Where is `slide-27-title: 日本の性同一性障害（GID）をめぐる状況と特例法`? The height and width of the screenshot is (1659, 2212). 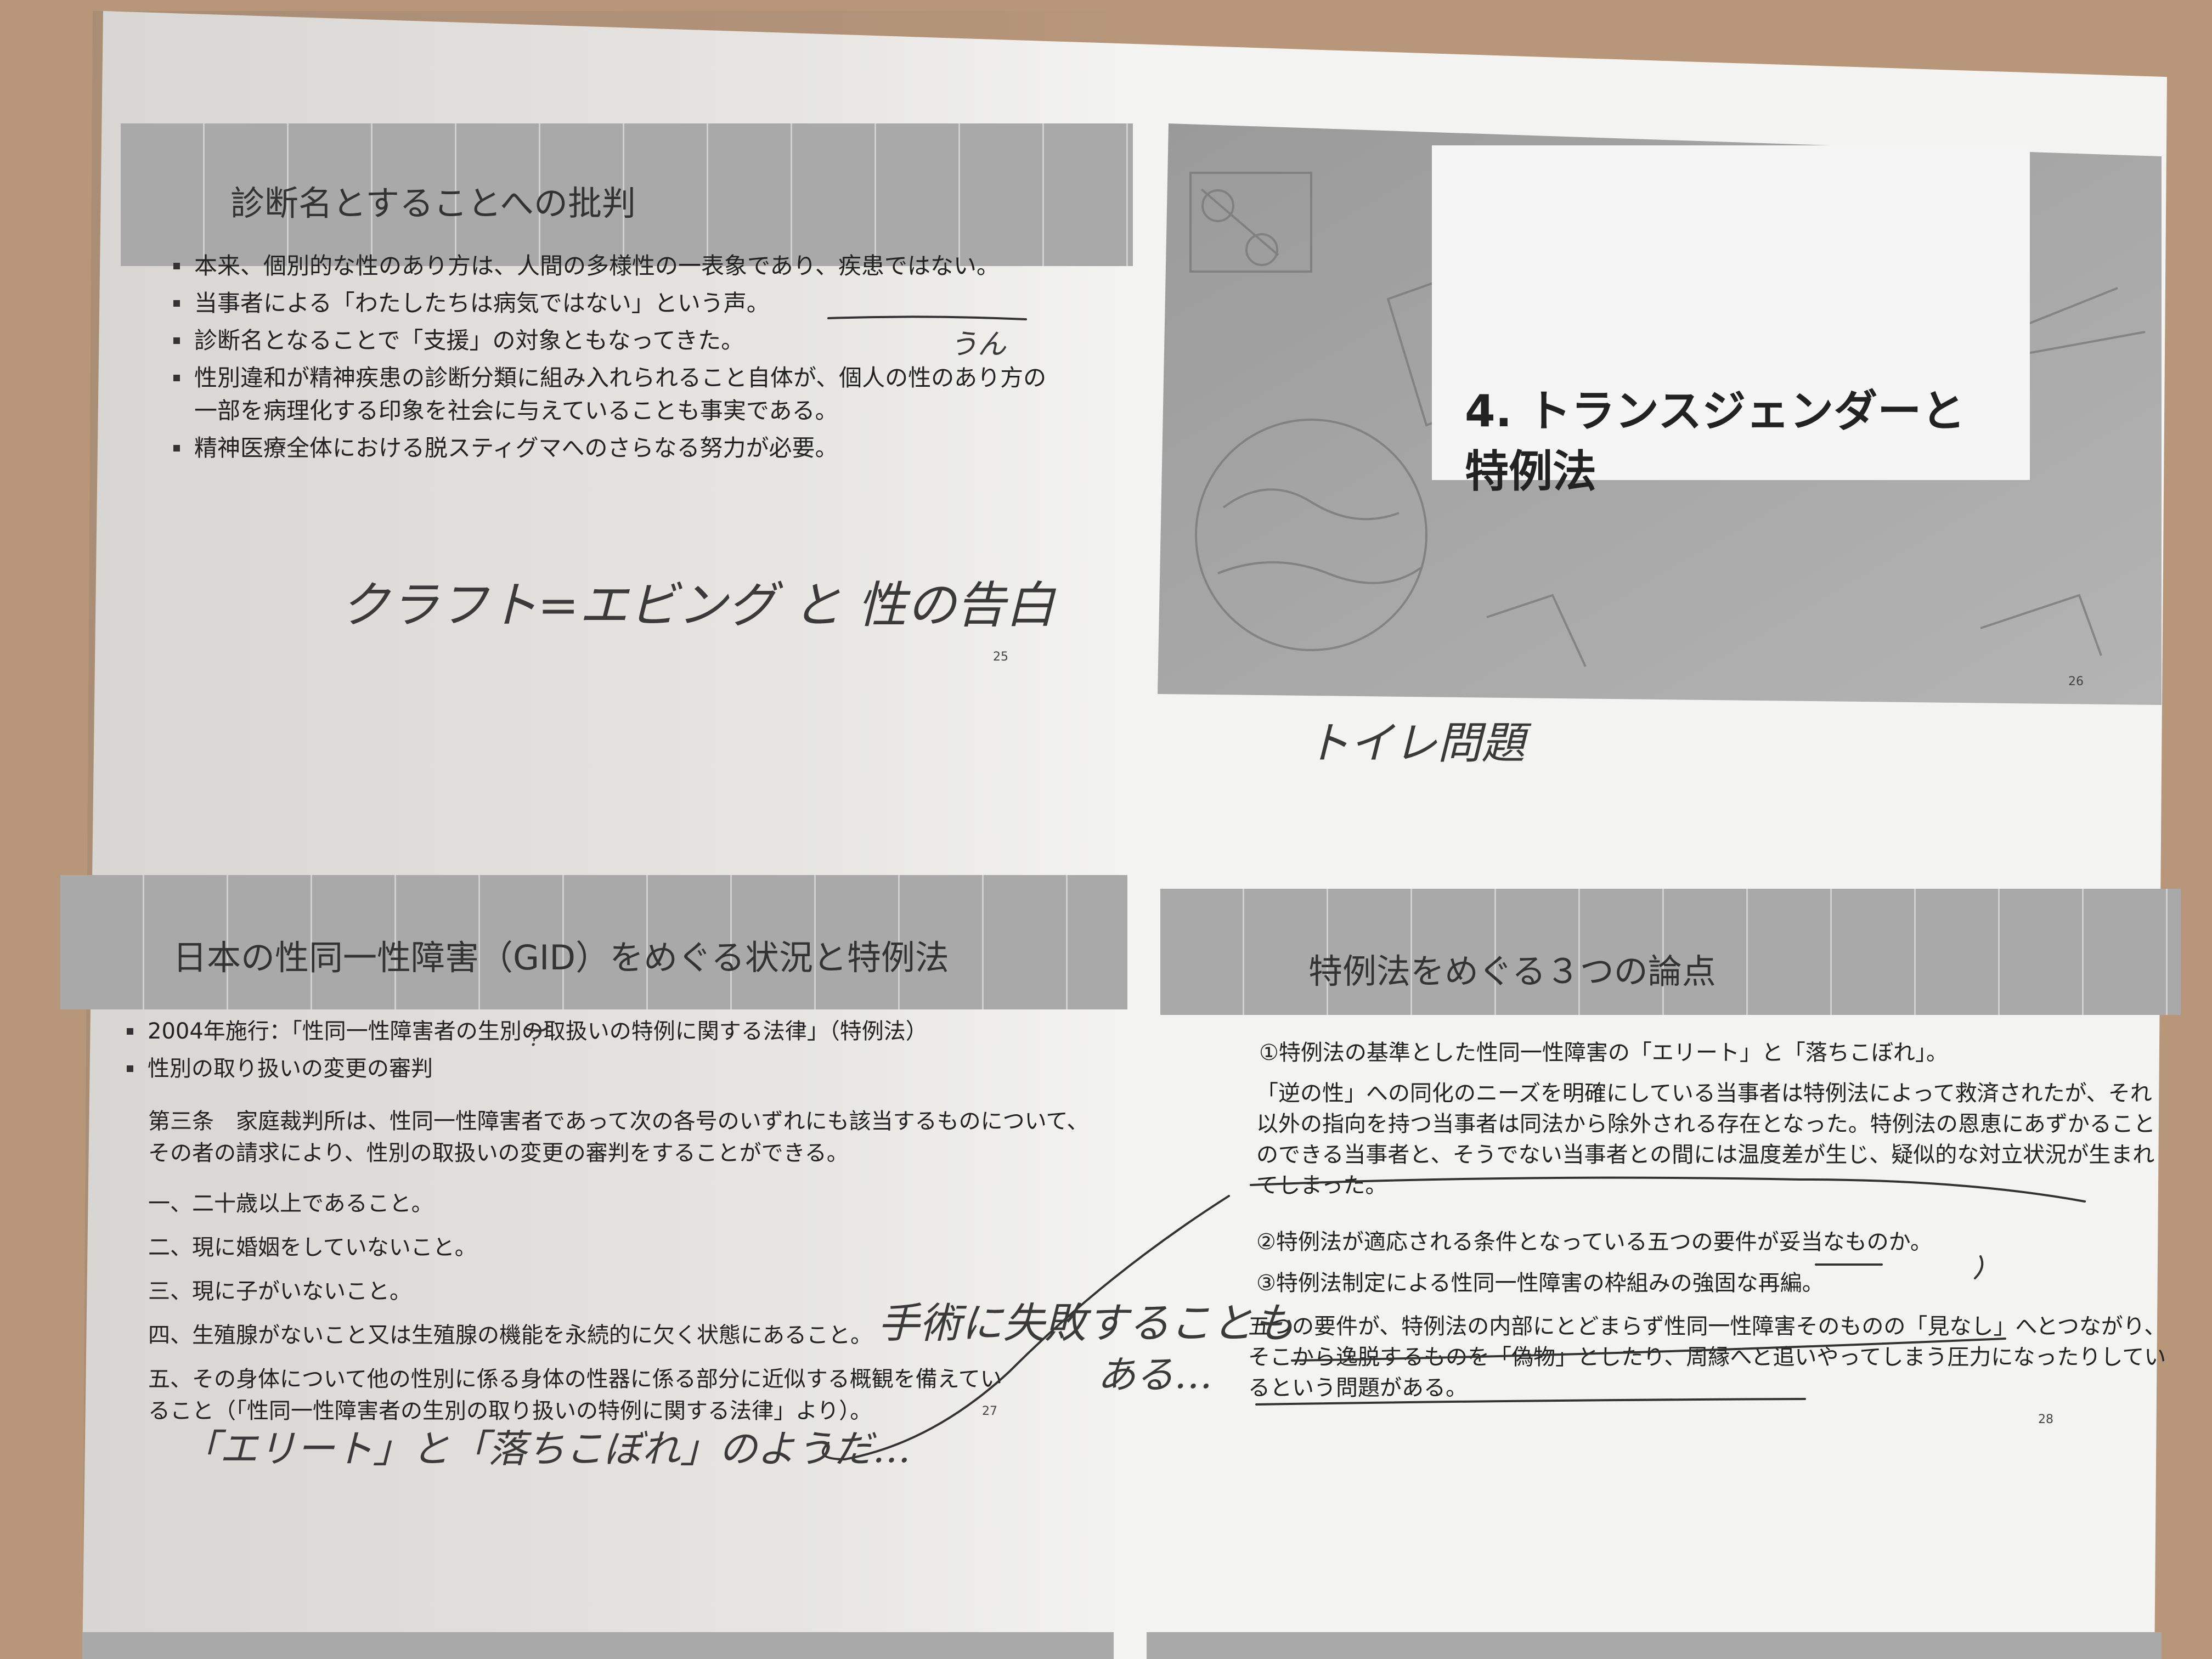
slide-27-title: 日本の性同一性障害（GID）をめぐる状況と特例法 is located at coordinates (561, 958).